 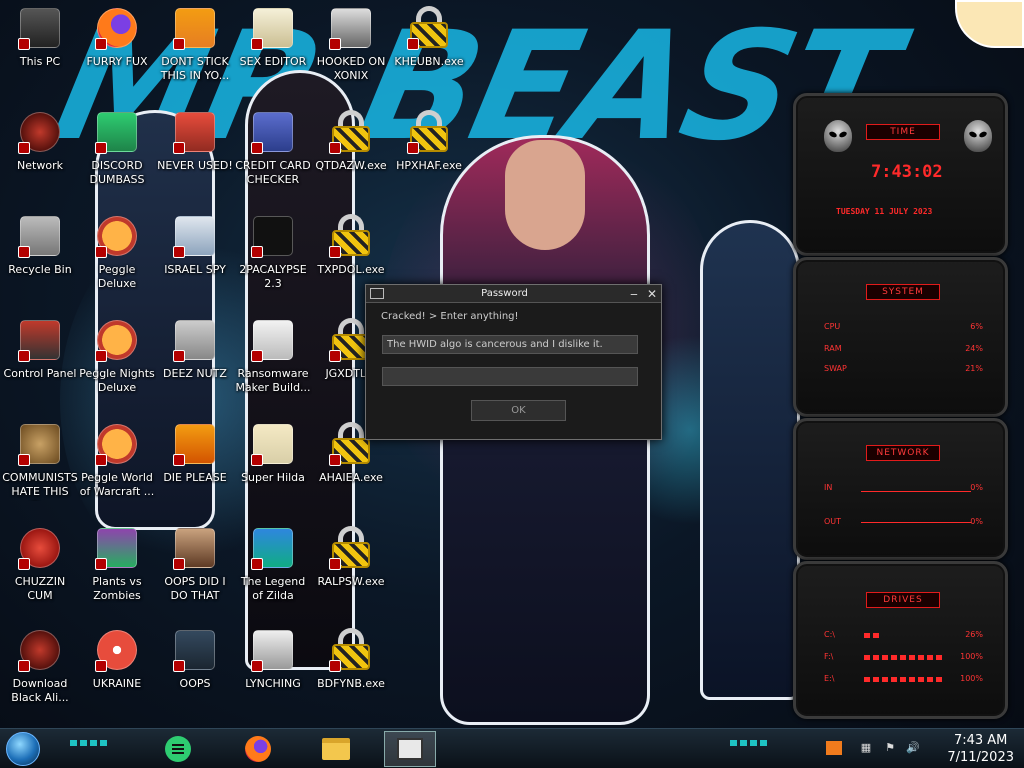 I want to click on desktop-icon-label: ISRAEL SPY, so click(x=195, y=269).